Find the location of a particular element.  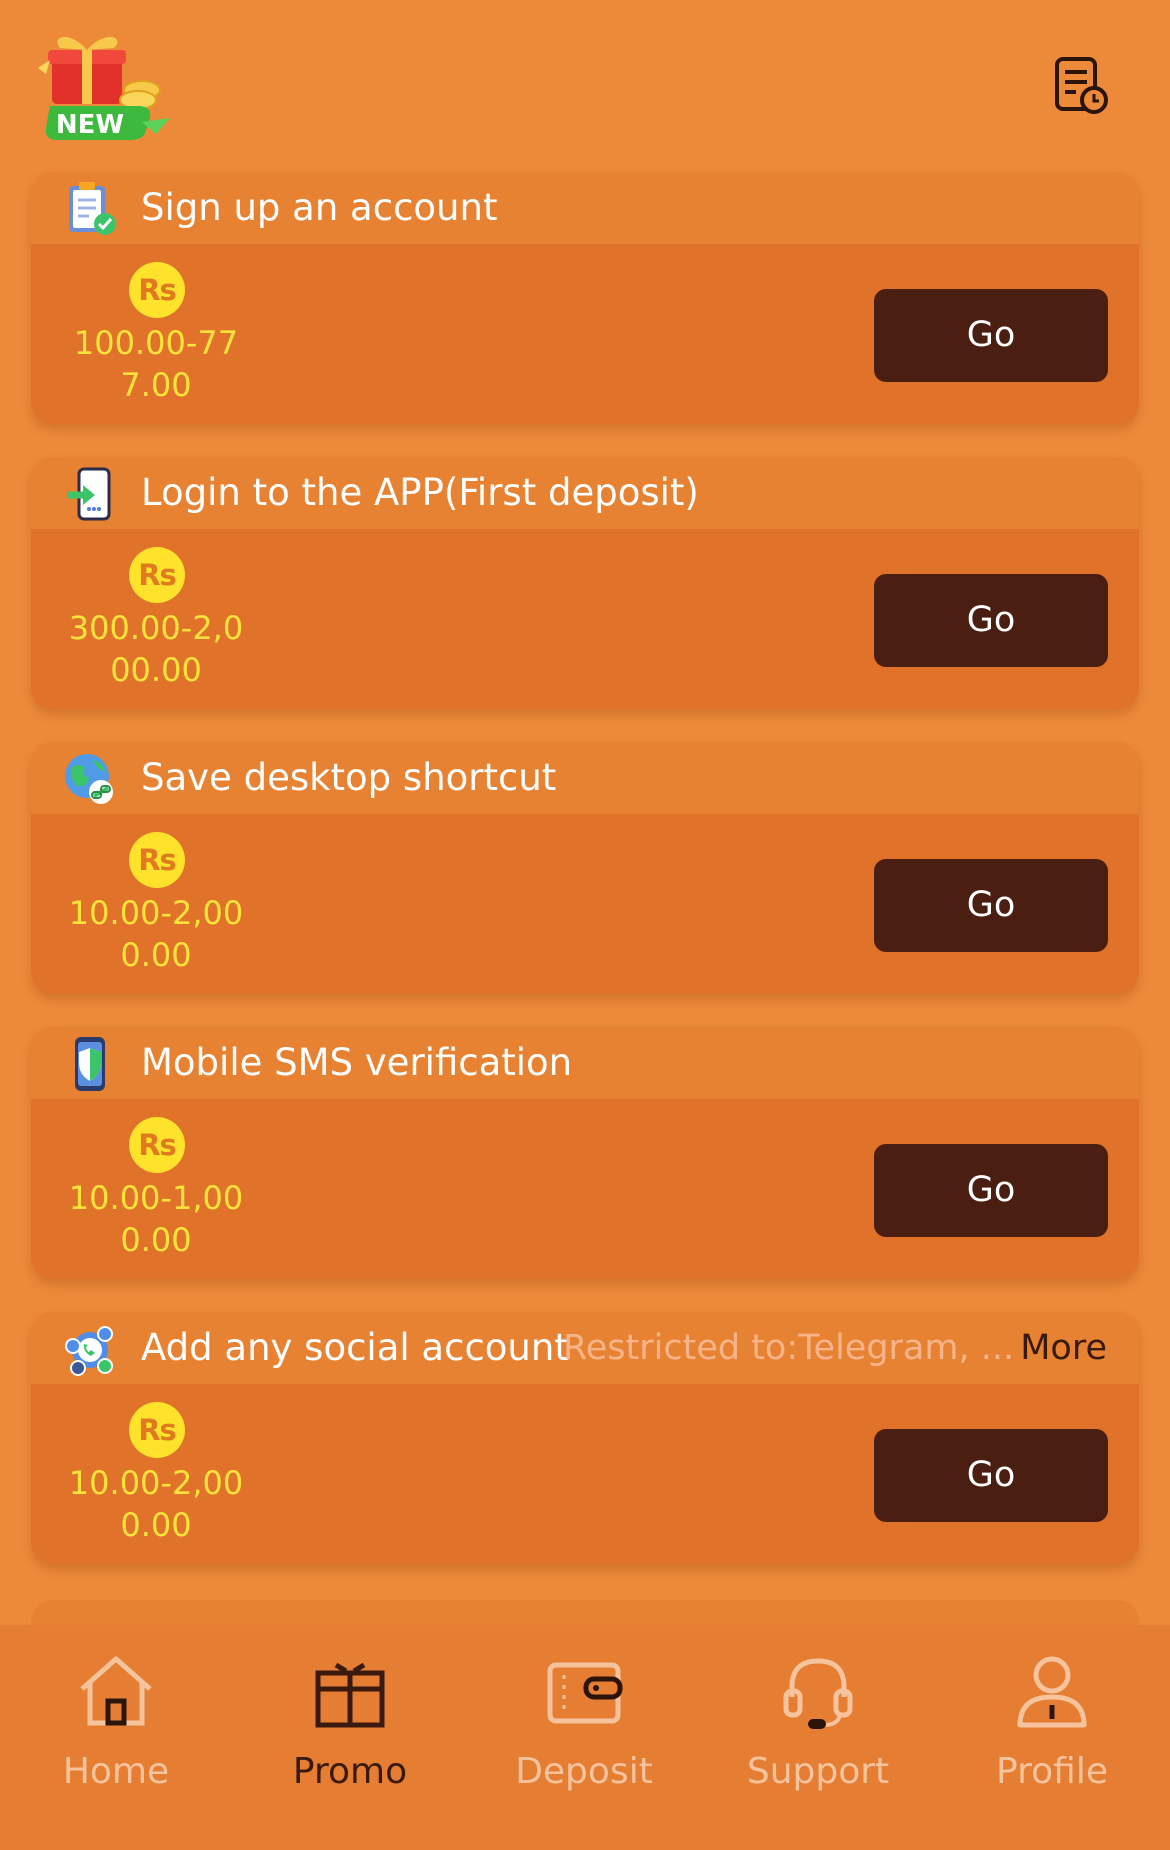

home-icon is located at coordinates (116, 1691).